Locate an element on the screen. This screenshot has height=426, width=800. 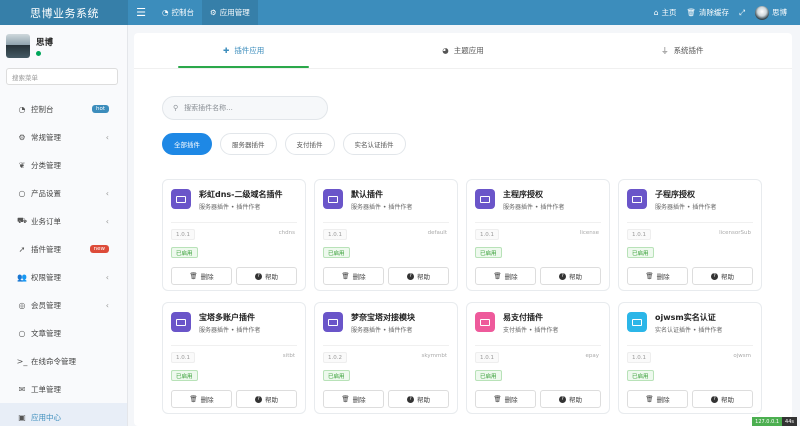
user-circle-icon: ◎ is located at coordinates (22, 305).